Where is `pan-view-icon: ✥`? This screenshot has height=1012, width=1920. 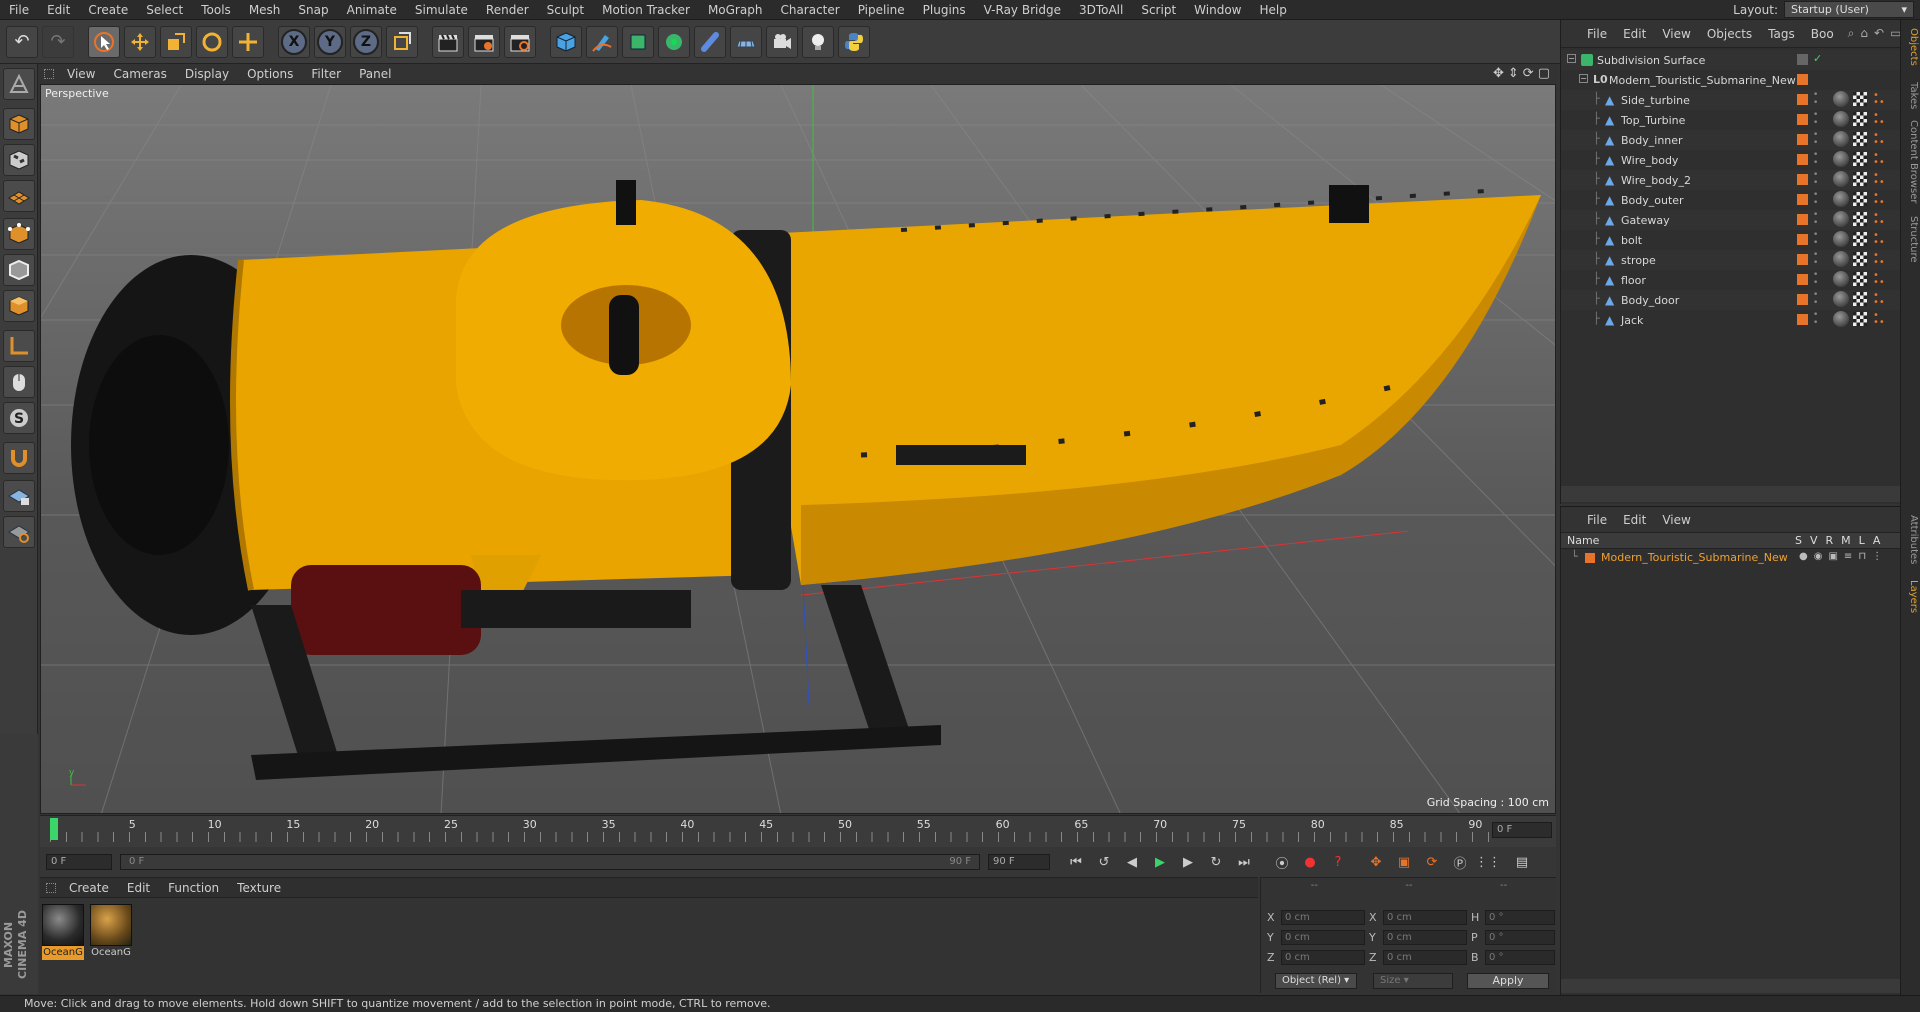
pan-view-icon: ✥ is located at coordinates (1498, 73).